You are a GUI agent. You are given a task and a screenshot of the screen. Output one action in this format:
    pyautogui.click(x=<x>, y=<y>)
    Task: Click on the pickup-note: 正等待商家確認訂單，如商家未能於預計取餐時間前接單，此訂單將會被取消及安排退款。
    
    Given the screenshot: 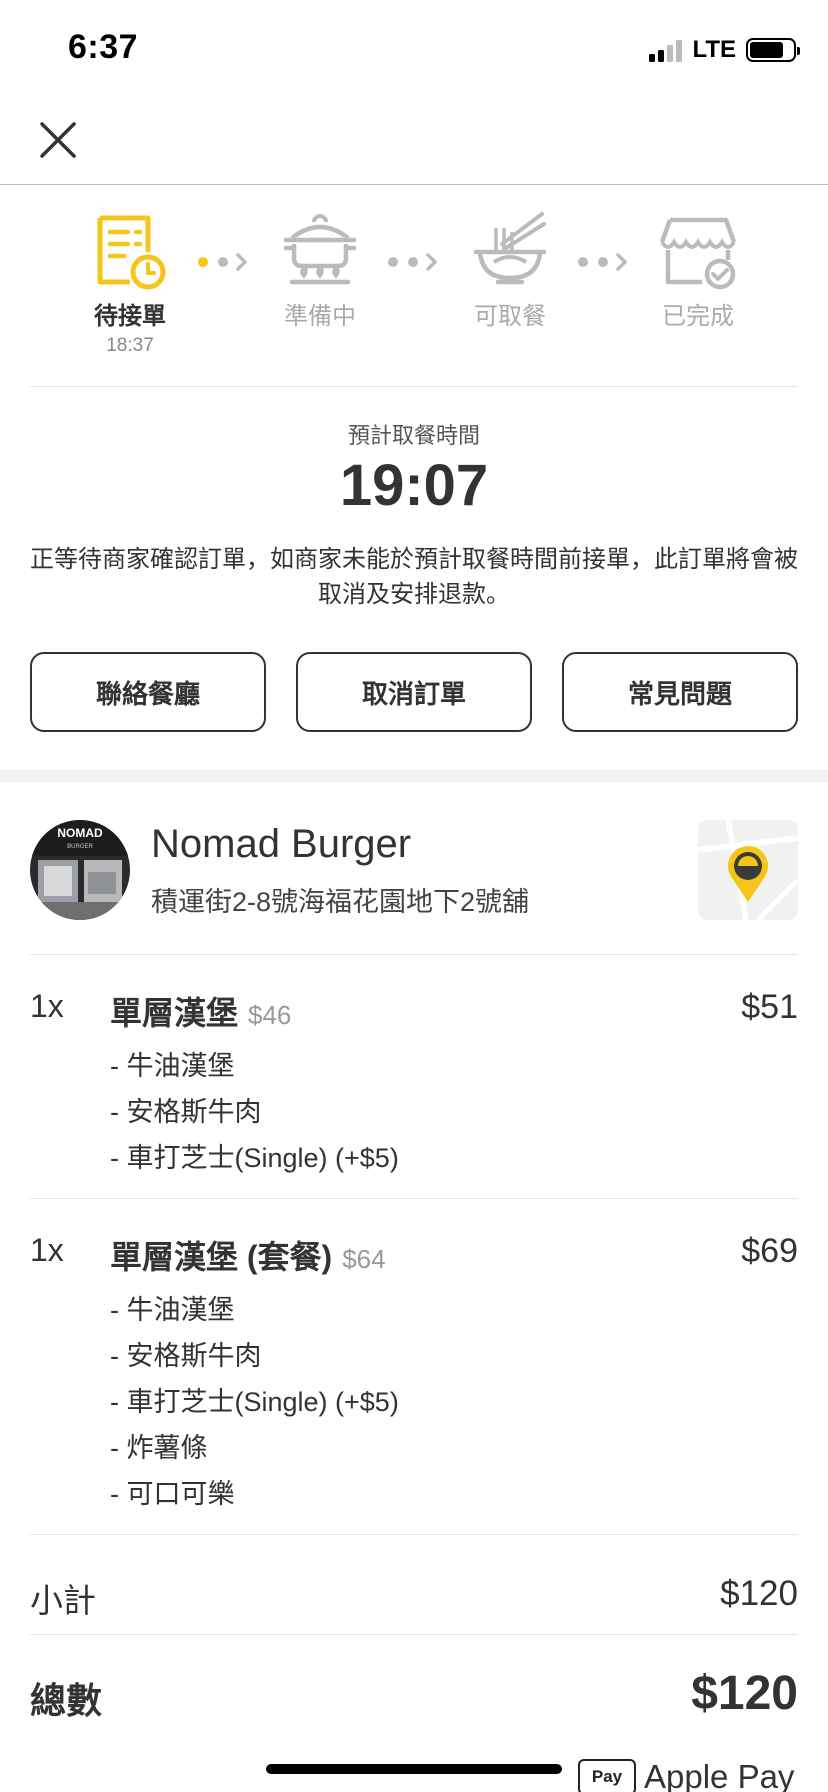 What is the action you would take?
    pyautogui.click(x=414, y=577)
    